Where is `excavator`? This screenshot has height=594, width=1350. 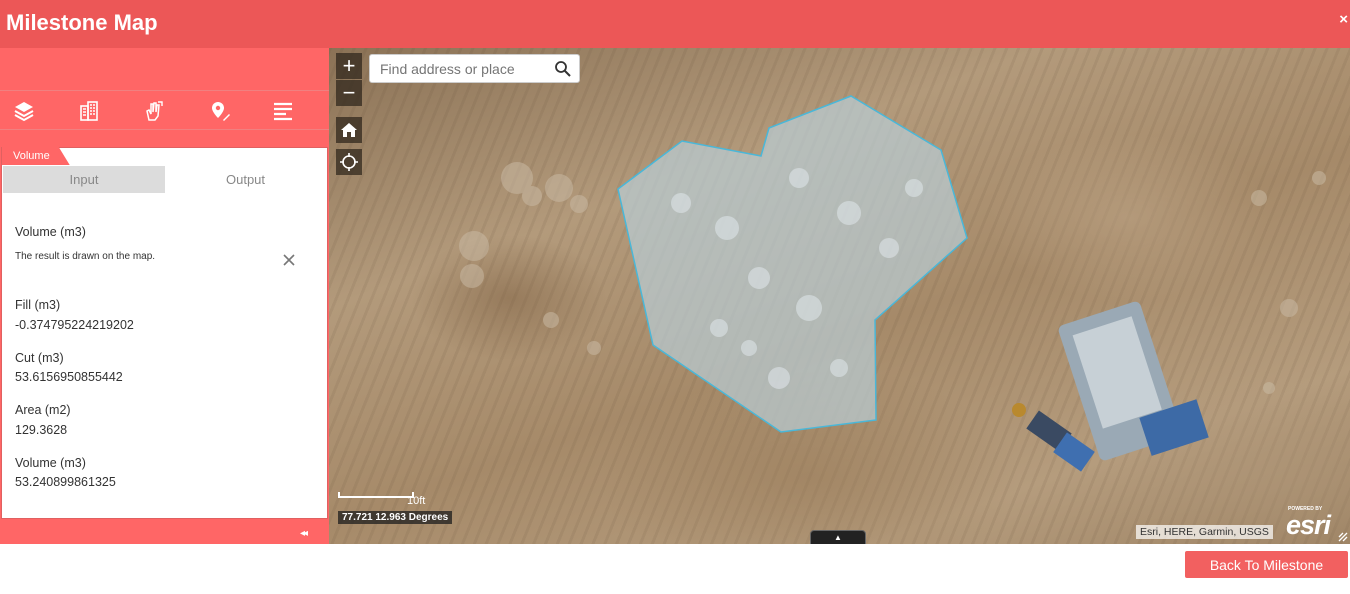 excavator is located at coordinates (1053, 437).